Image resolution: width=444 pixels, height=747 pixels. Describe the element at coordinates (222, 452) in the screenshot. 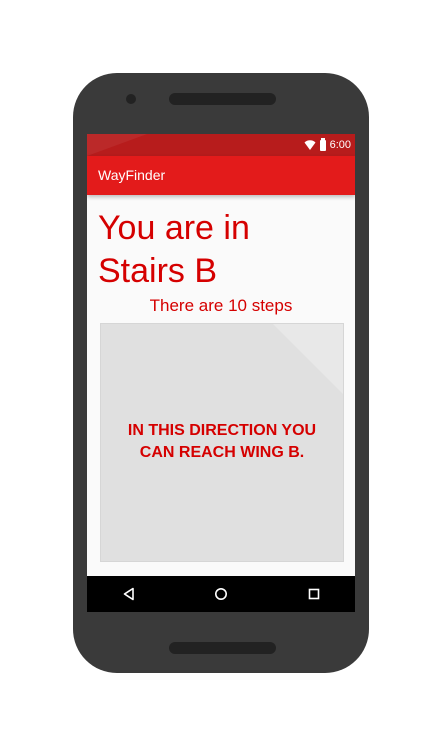

I see `direction-line-2: CAN REACH WING B.` at that location.